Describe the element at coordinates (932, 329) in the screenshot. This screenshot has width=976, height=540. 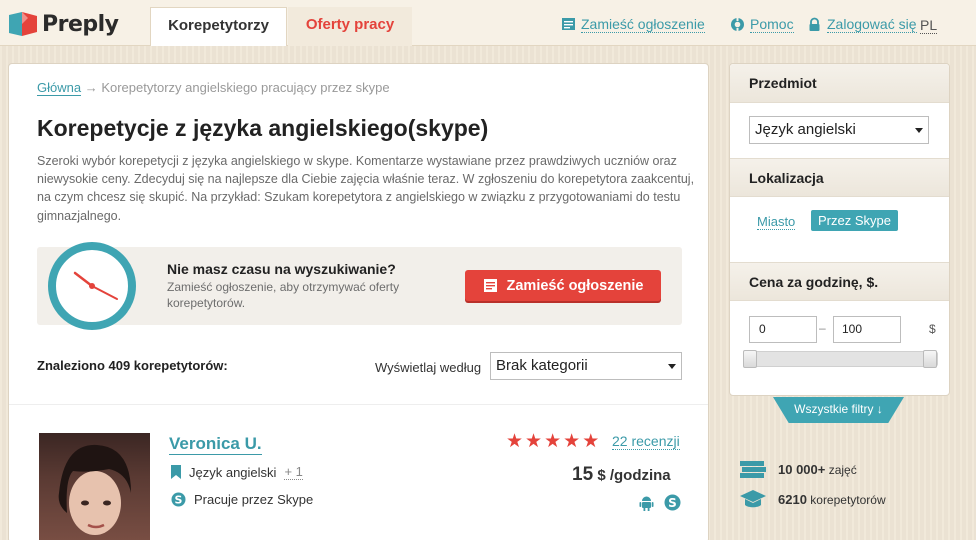
I see `currency-label: $` at that location.